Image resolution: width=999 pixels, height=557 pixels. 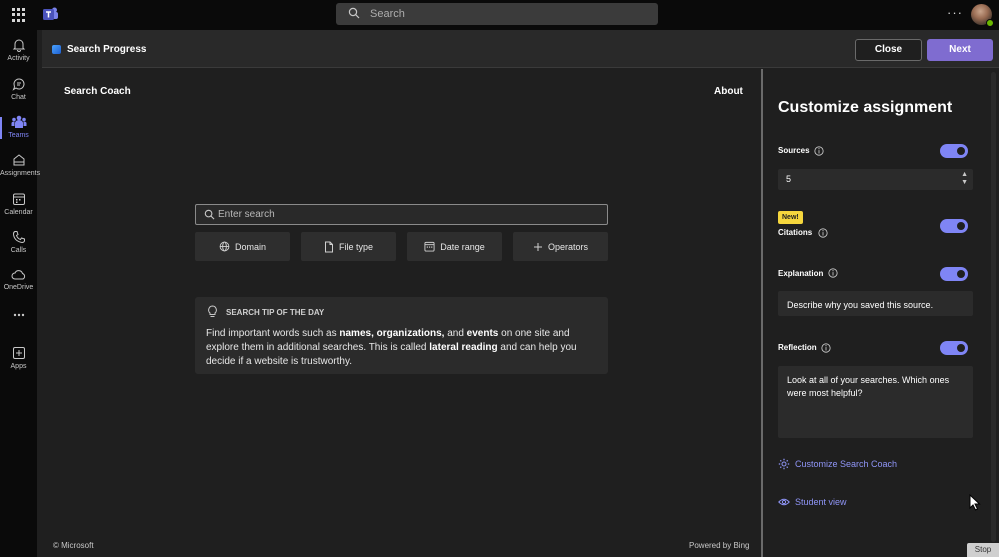 What do you see at coordinates (355, 246) in the screenshot?
I see `filter-label: File type` at bounding box center [355, 246].